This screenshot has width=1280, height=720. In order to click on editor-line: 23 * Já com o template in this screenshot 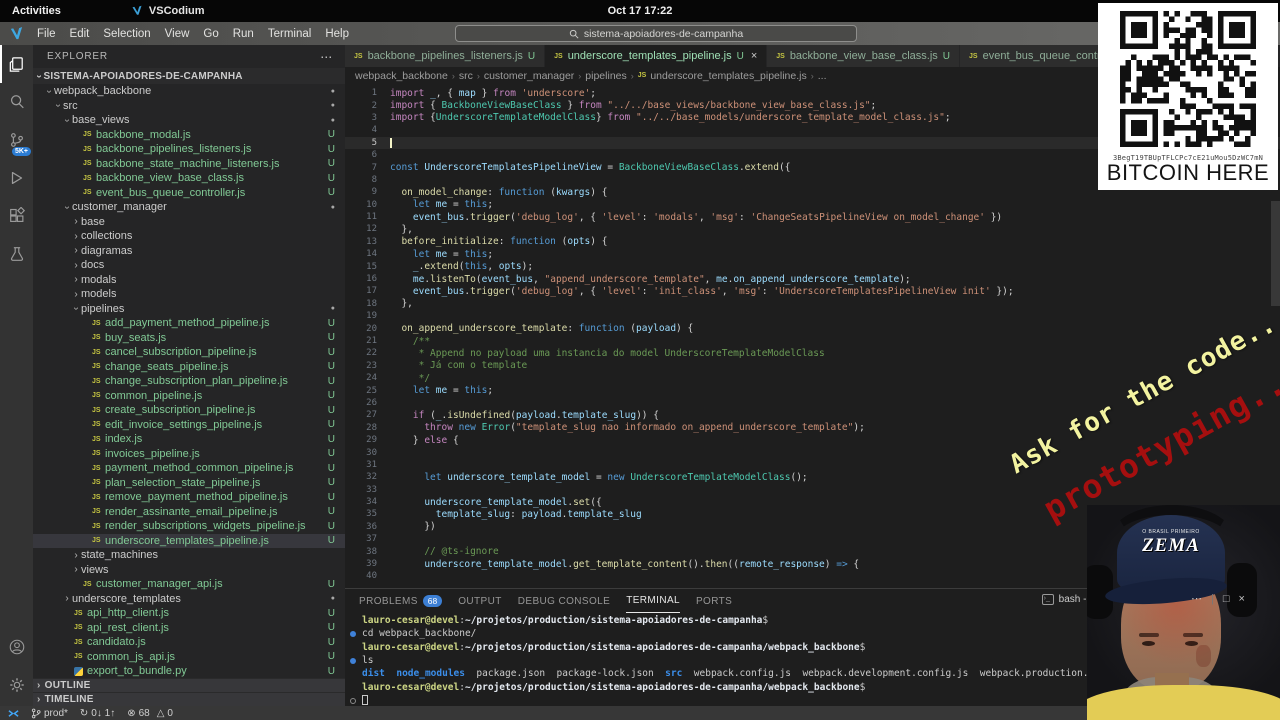, I will do `click(812, 366)`.